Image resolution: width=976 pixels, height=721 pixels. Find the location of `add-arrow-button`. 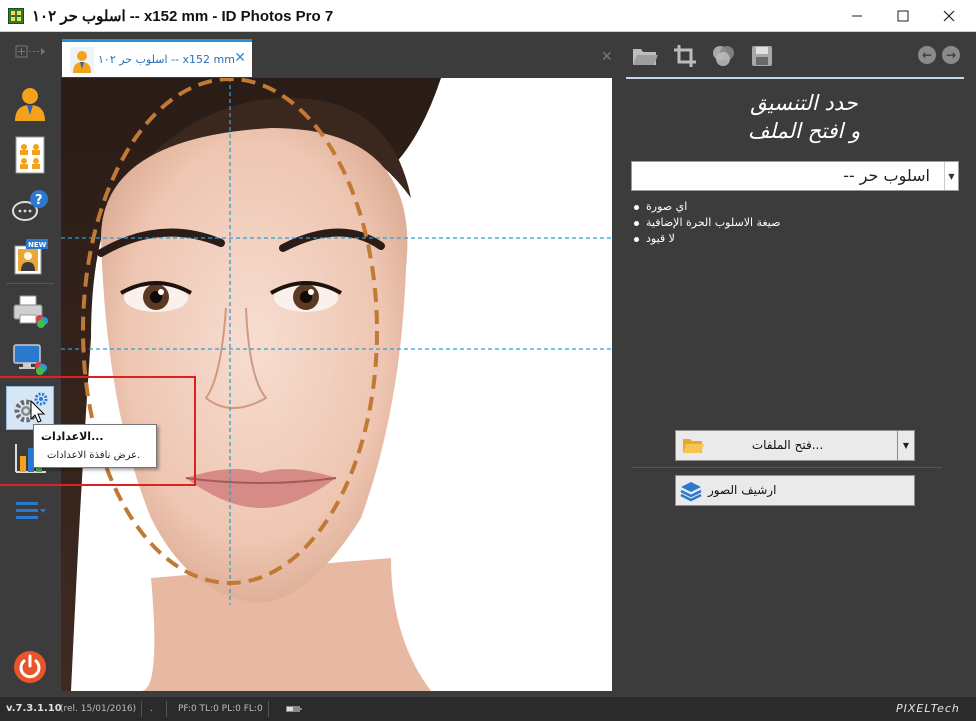

add-arrow-button is located at coordinates (30, 52).